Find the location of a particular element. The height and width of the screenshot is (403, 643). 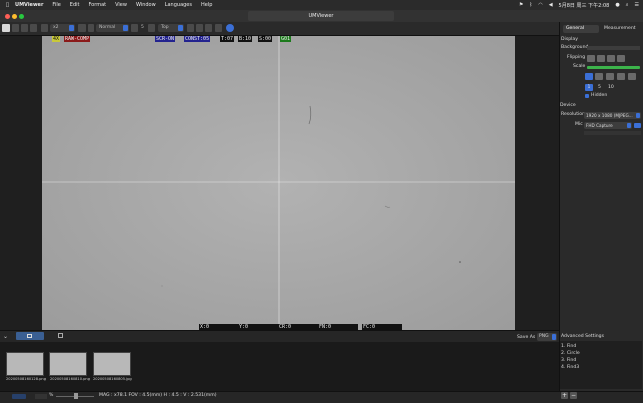

advanced-settings-heading: Advanced Settings is located at coordinates (582, 336).